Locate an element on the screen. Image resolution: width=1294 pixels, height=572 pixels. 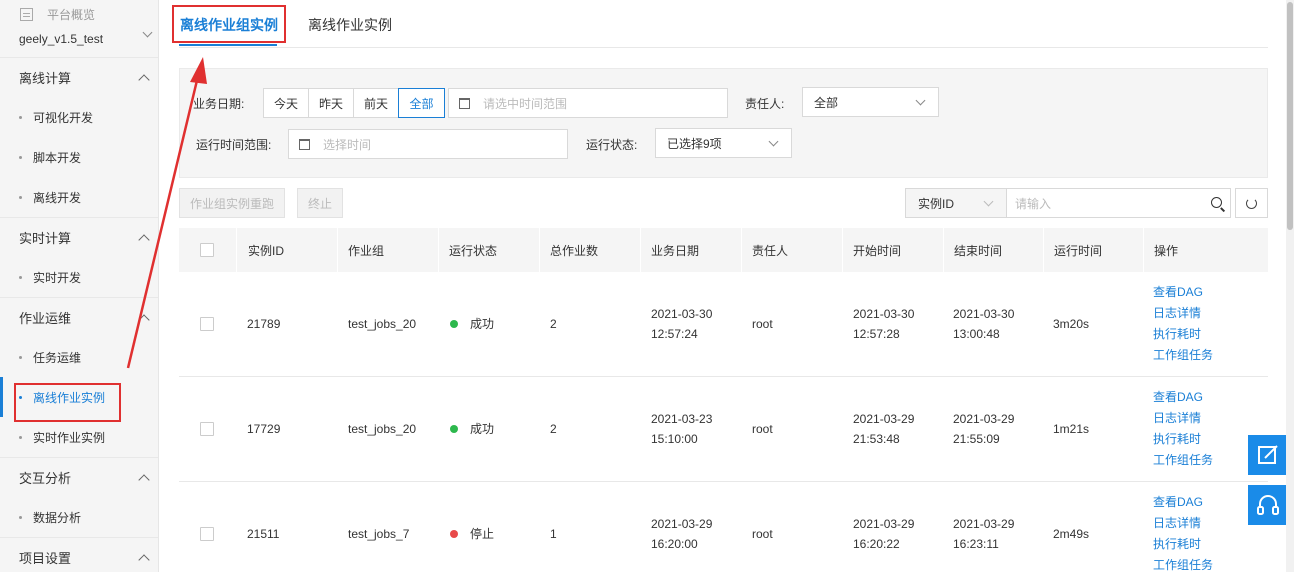
headset-icon is located at coordinates (1268, 505).